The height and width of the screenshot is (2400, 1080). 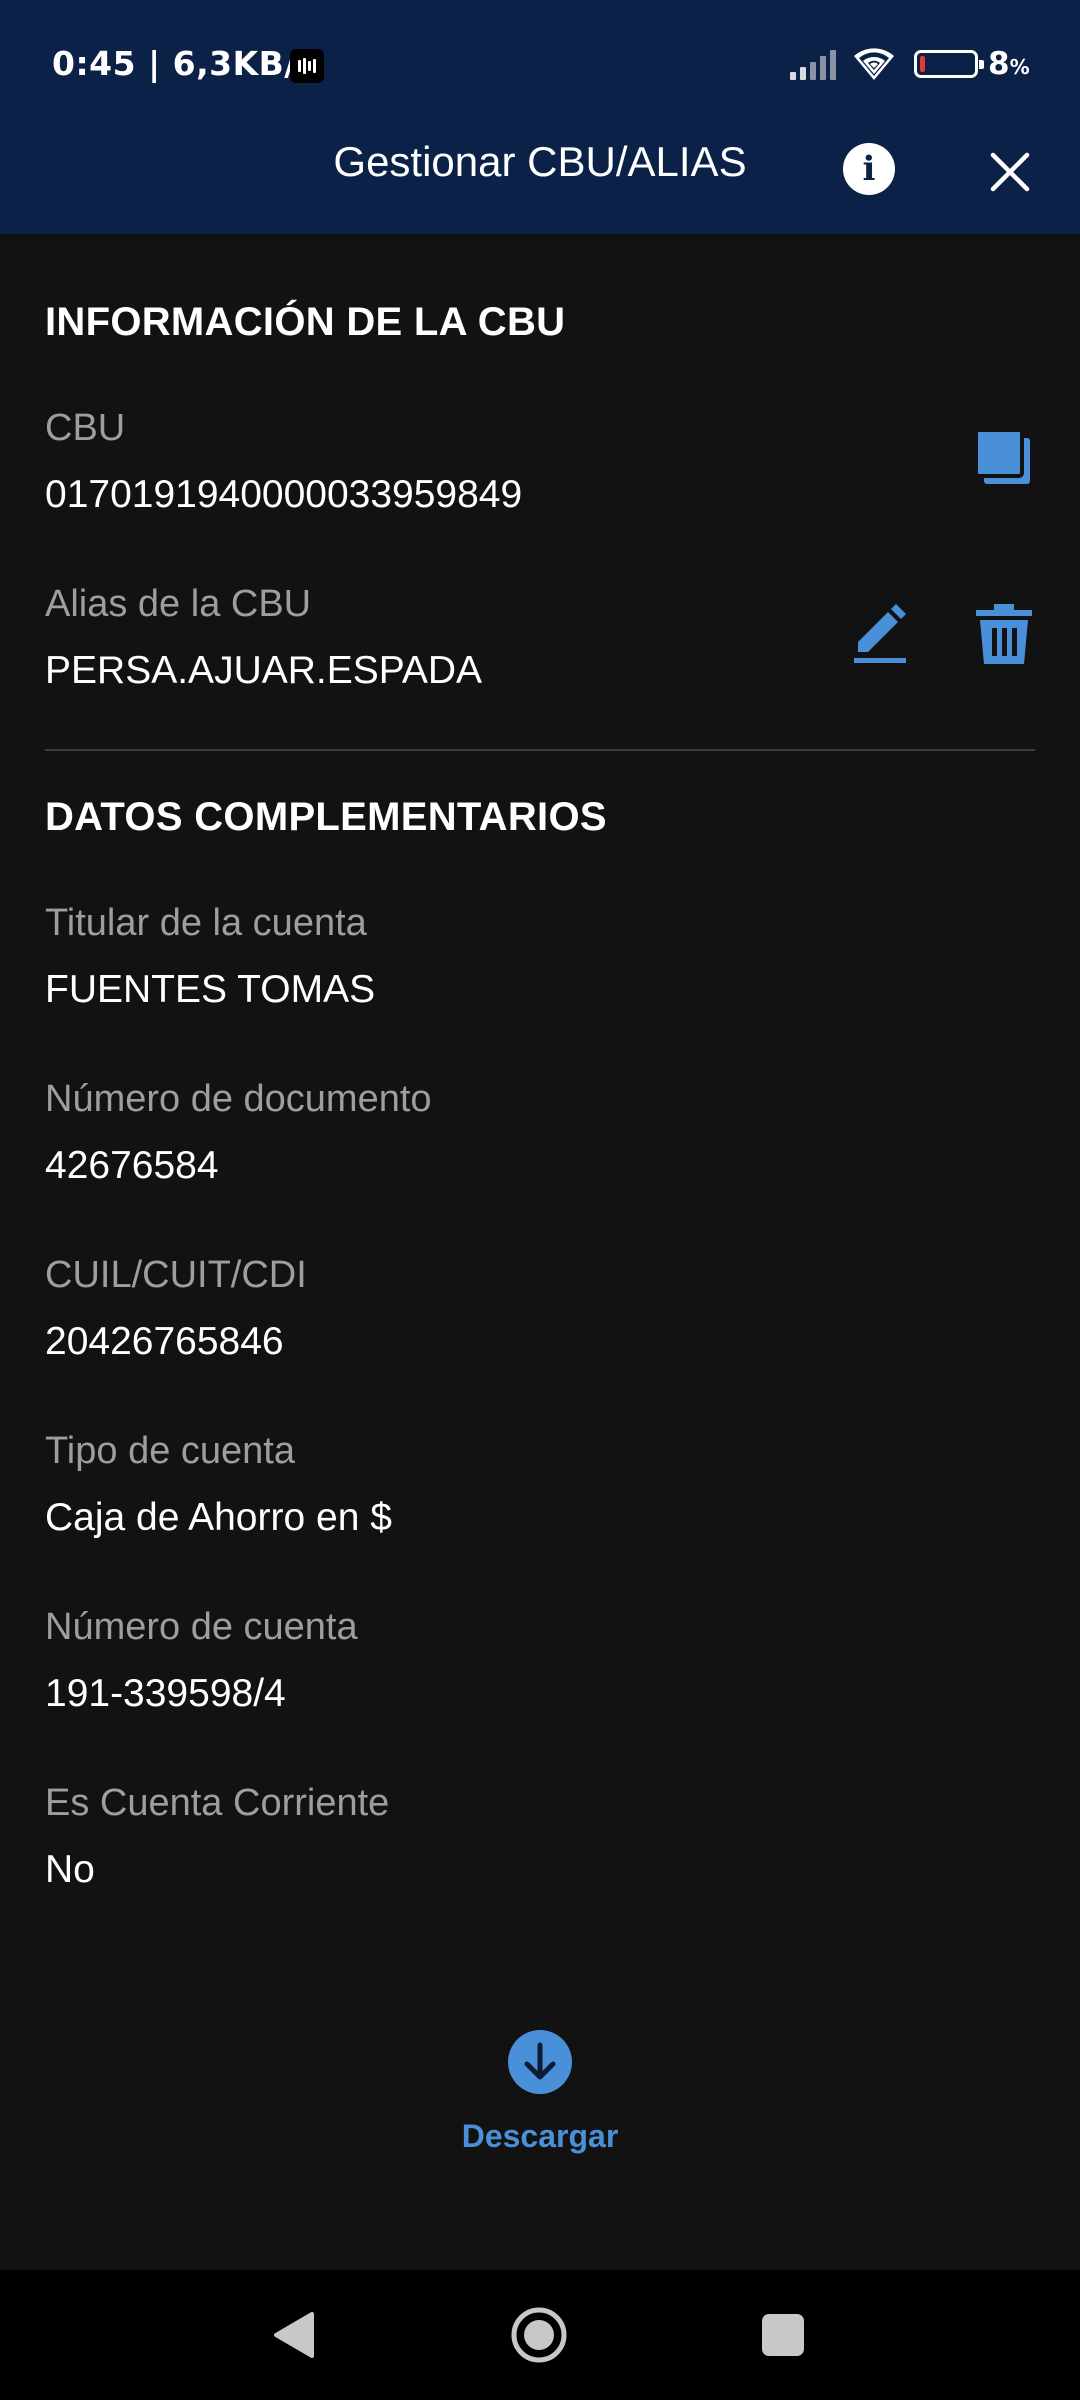 I want to click on alias-label: Alias de la CBU, so click(x=178, y=604).